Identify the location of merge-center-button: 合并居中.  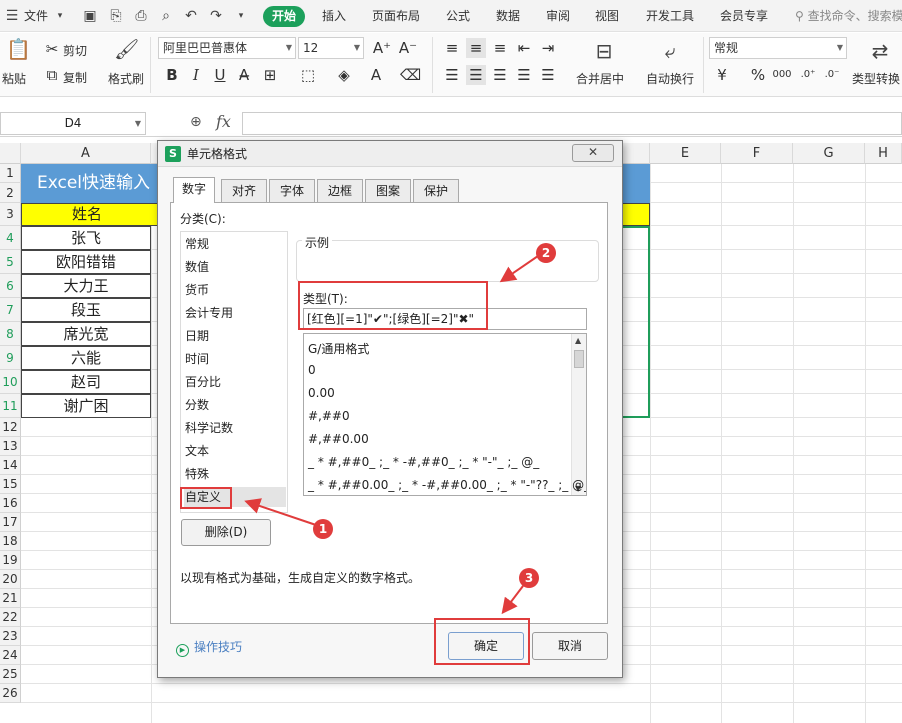
(600, 78).